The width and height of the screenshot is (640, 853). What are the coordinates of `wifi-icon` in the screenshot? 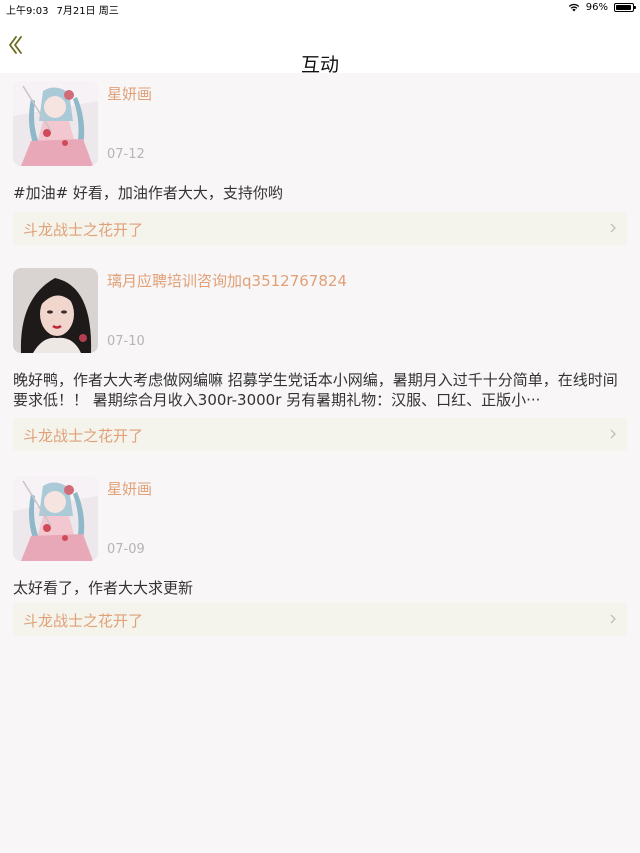 It's located at (573, 7).